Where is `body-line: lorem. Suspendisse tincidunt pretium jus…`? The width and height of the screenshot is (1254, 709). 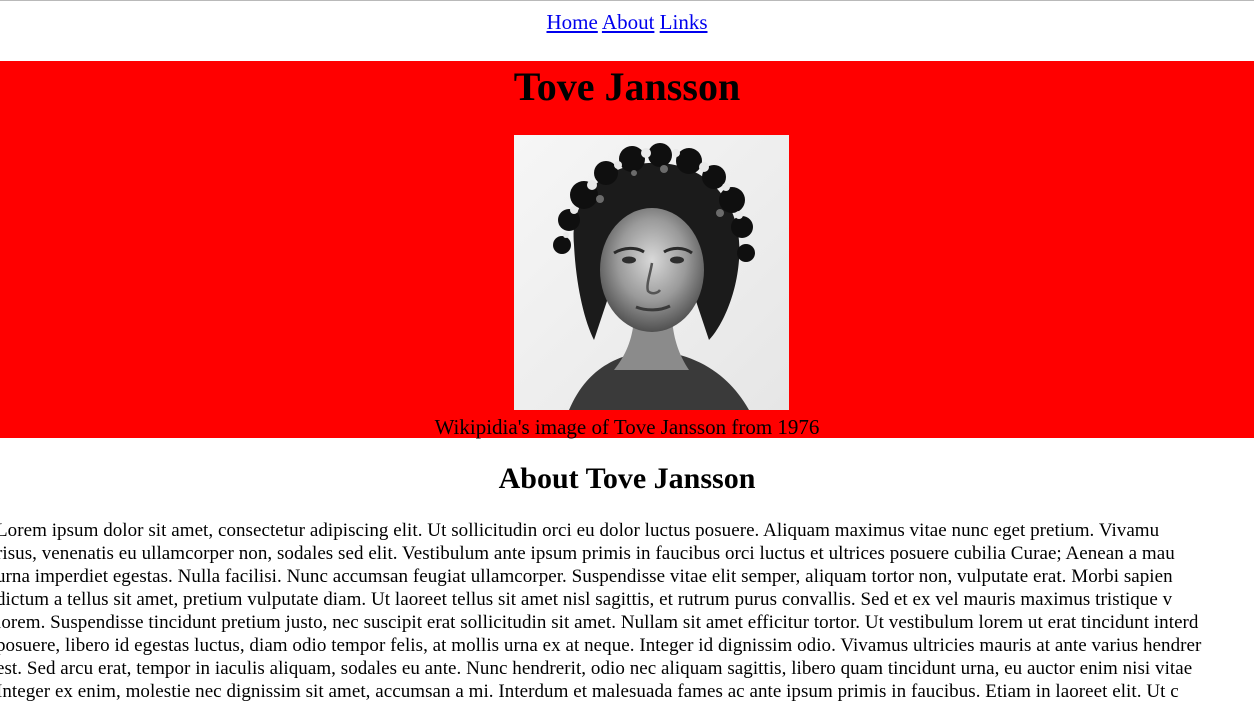 body-line: lorem. Suspendisse tincidunt pretium jus… is located at coordinates (599, 622).